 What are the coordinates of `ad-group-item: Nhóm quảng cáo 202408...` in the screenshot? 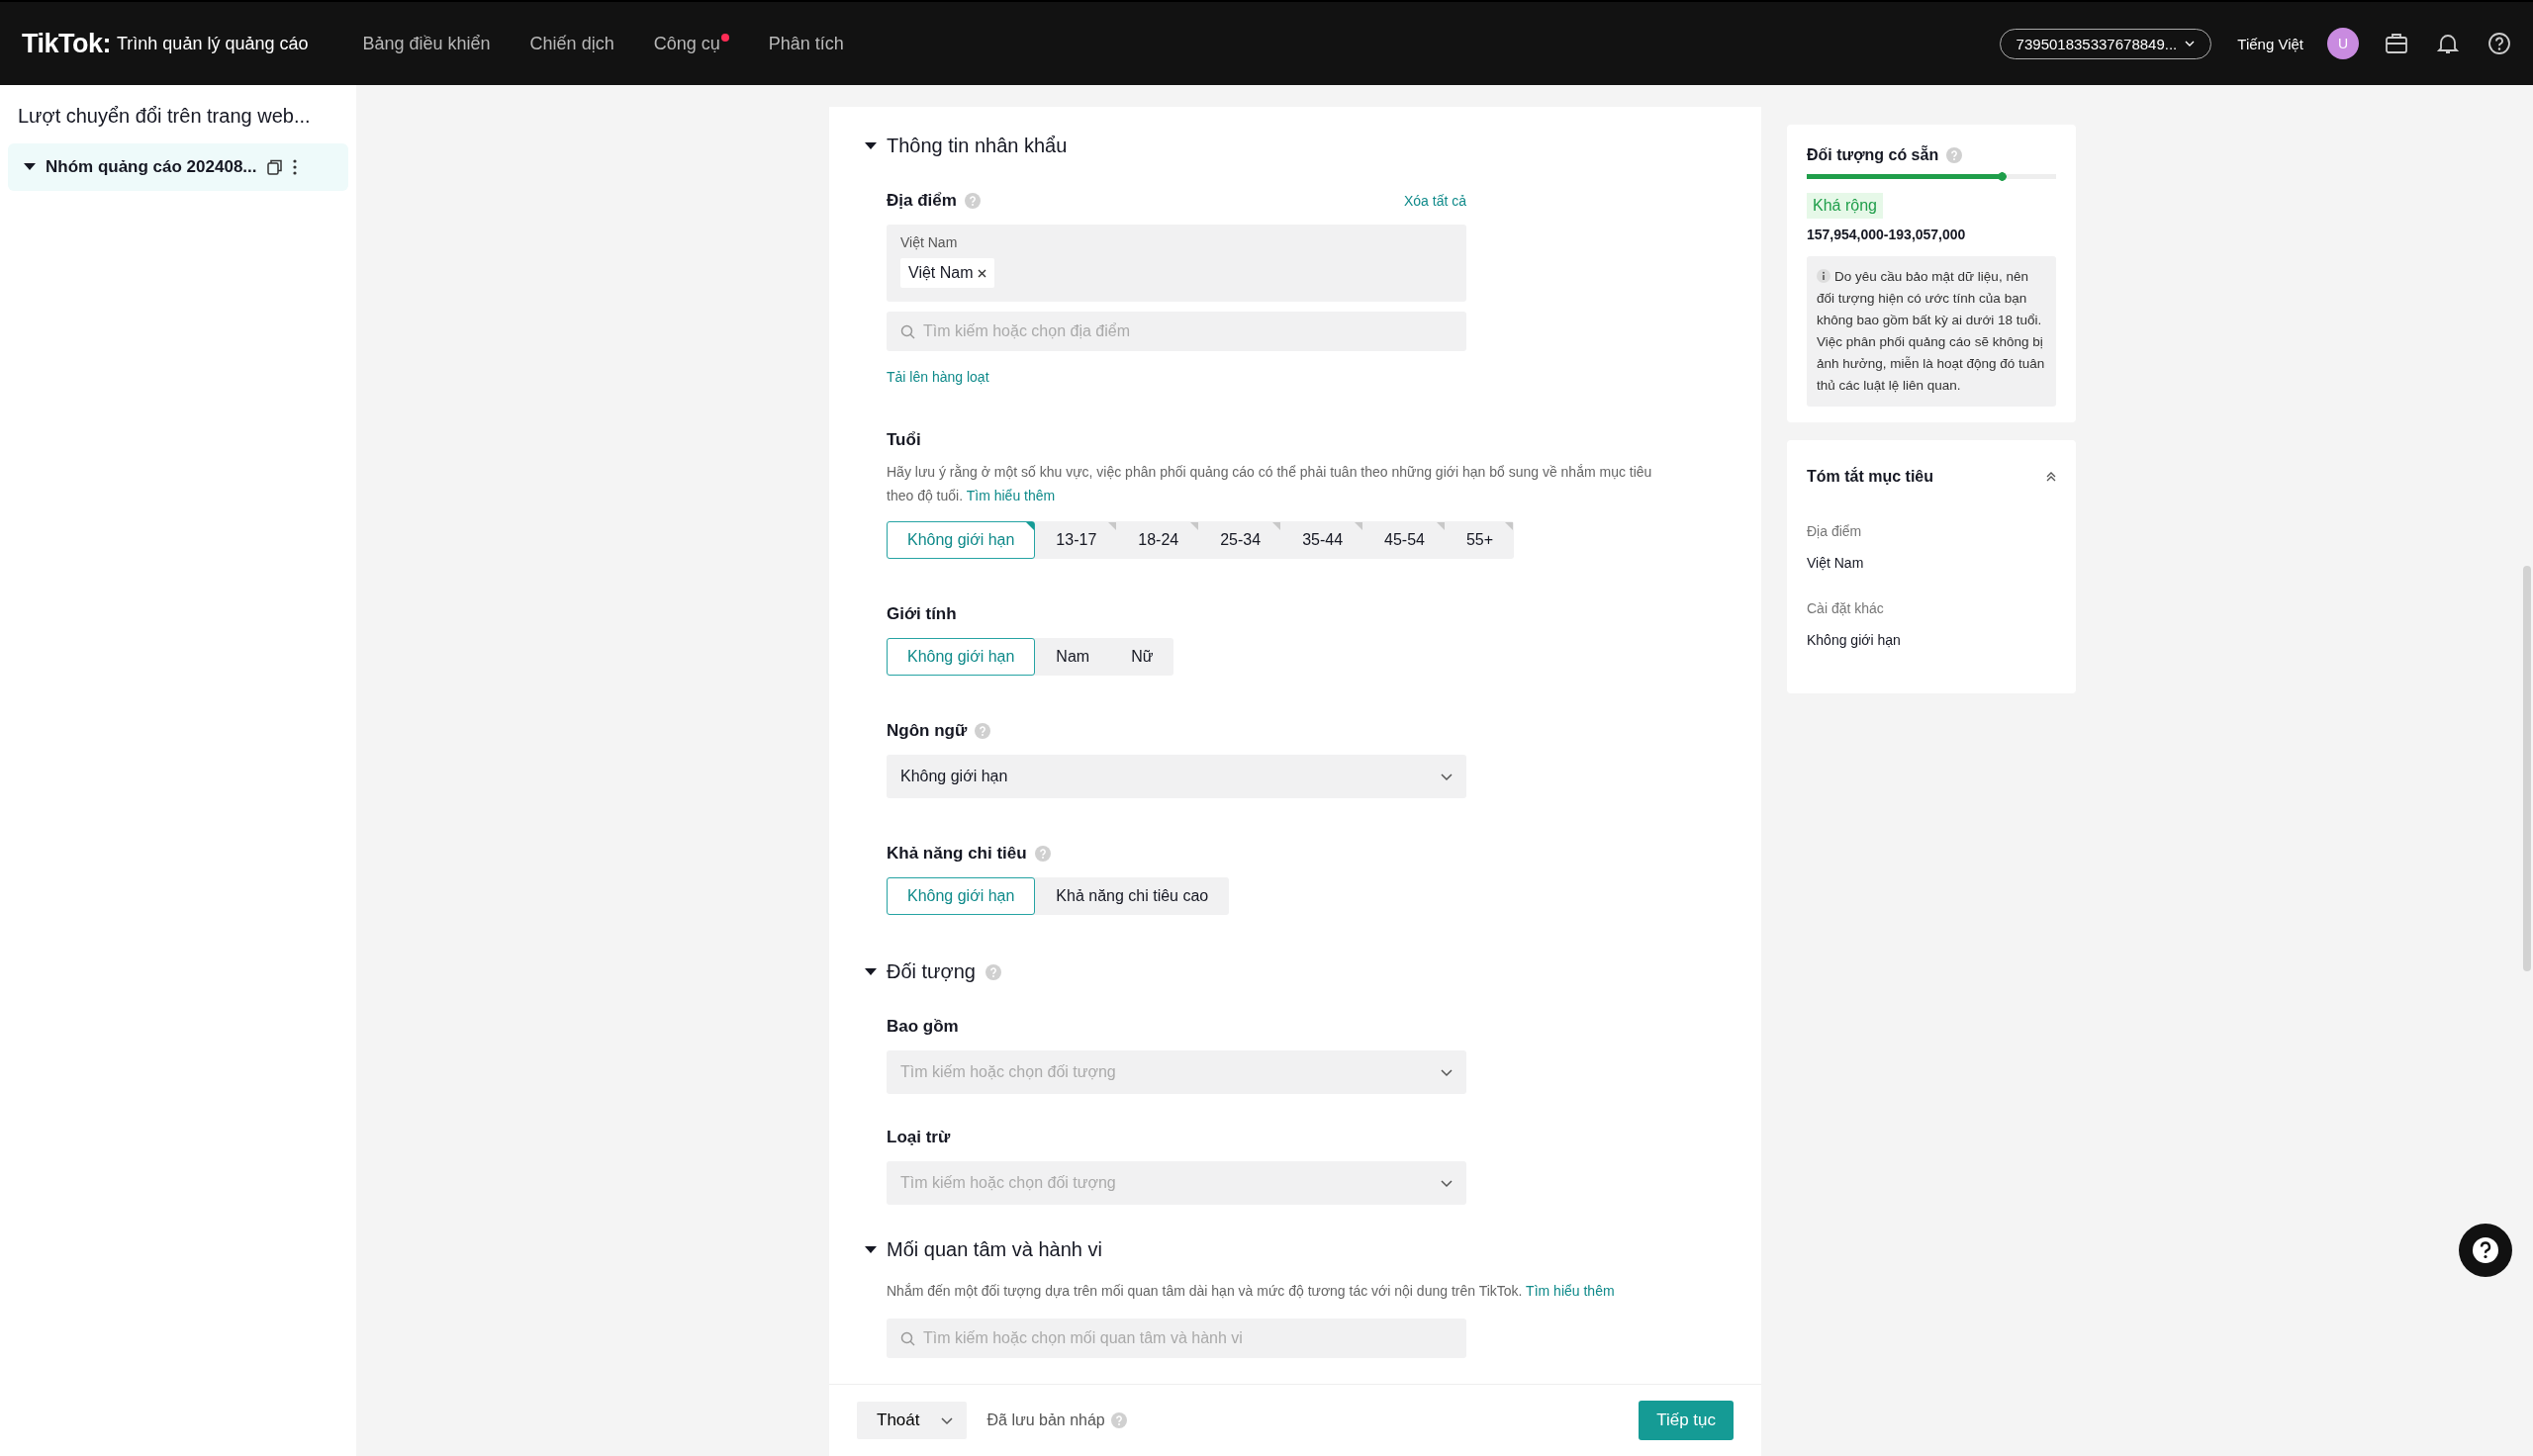 It's located at (178, 167).